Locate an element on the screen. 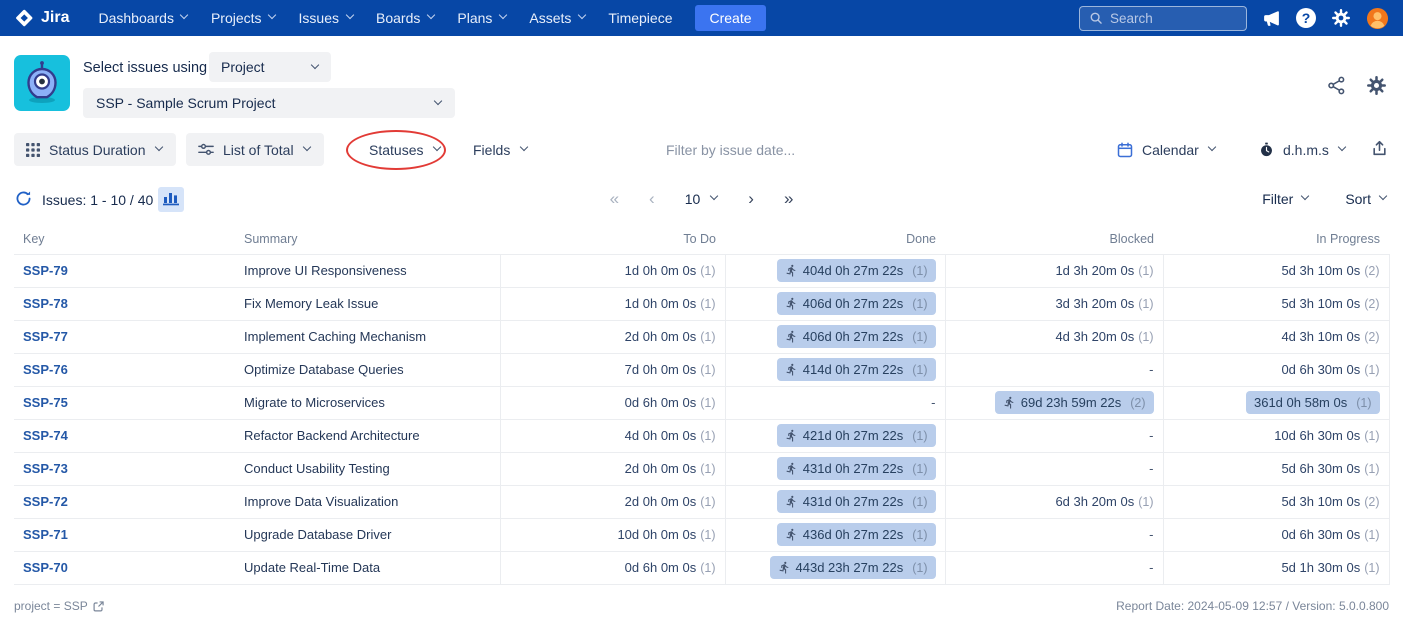 The width and height of the screenshot is (1403, 620). report-type-select: Status Duration is located at coordinates (95, 149).